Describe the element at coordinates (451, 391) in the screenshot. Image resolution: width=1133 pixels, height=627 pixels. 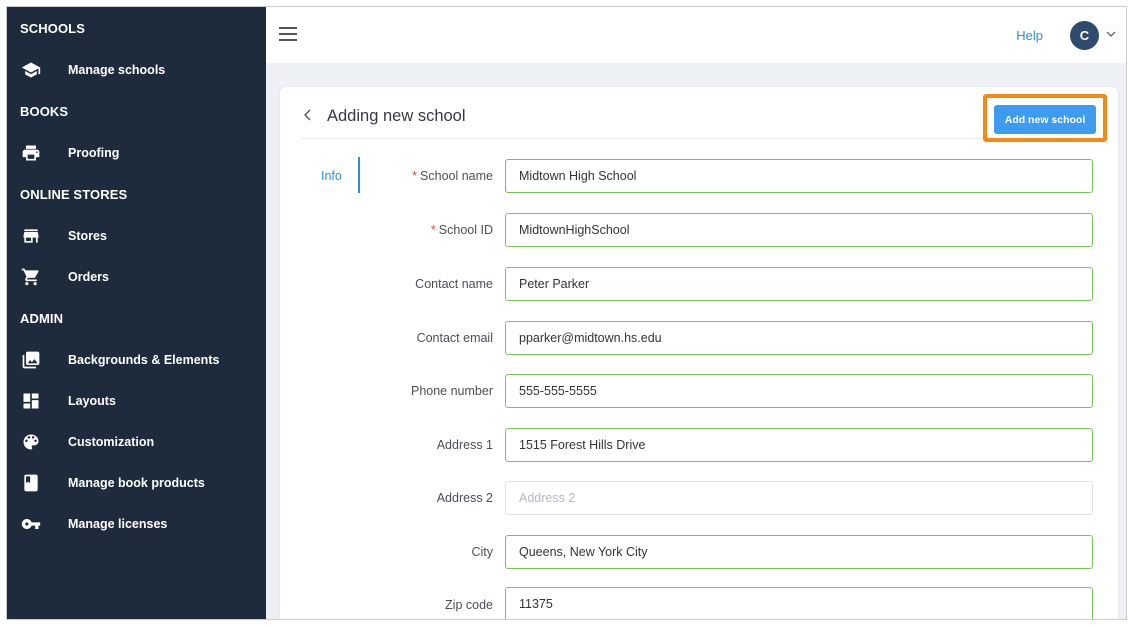
I see `phone-number-label: Phone number` at that location.